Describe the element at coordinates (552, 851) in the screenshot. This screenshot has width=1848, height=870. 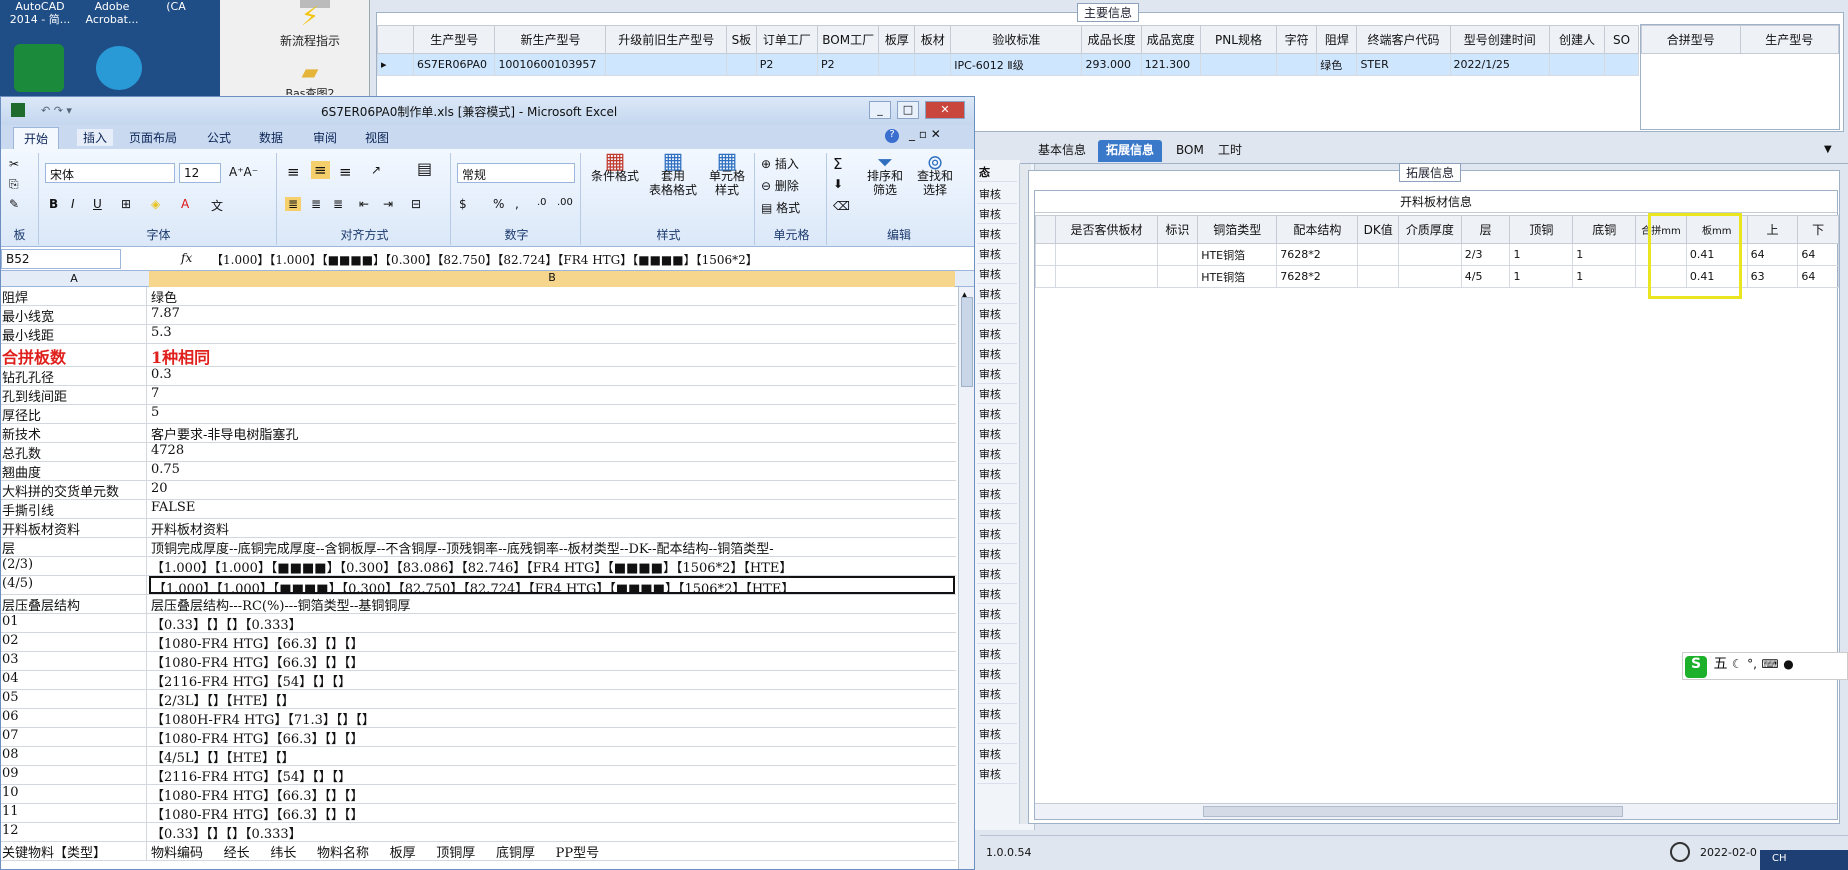
I see `cell-b: 物料编码 经长 纬长 物料名称 板厚 顶铜厚 底铜厚 PP型号` at that location.